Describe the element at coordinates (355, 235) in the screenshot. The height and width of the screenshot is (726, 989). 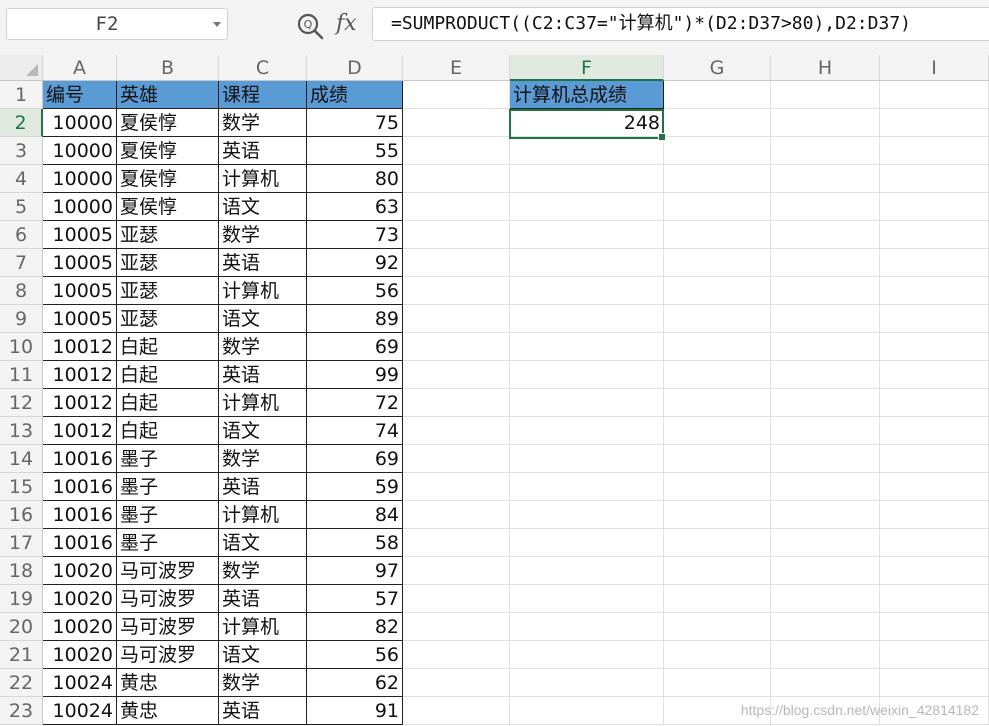
I see `table-cell: 73` at that location.